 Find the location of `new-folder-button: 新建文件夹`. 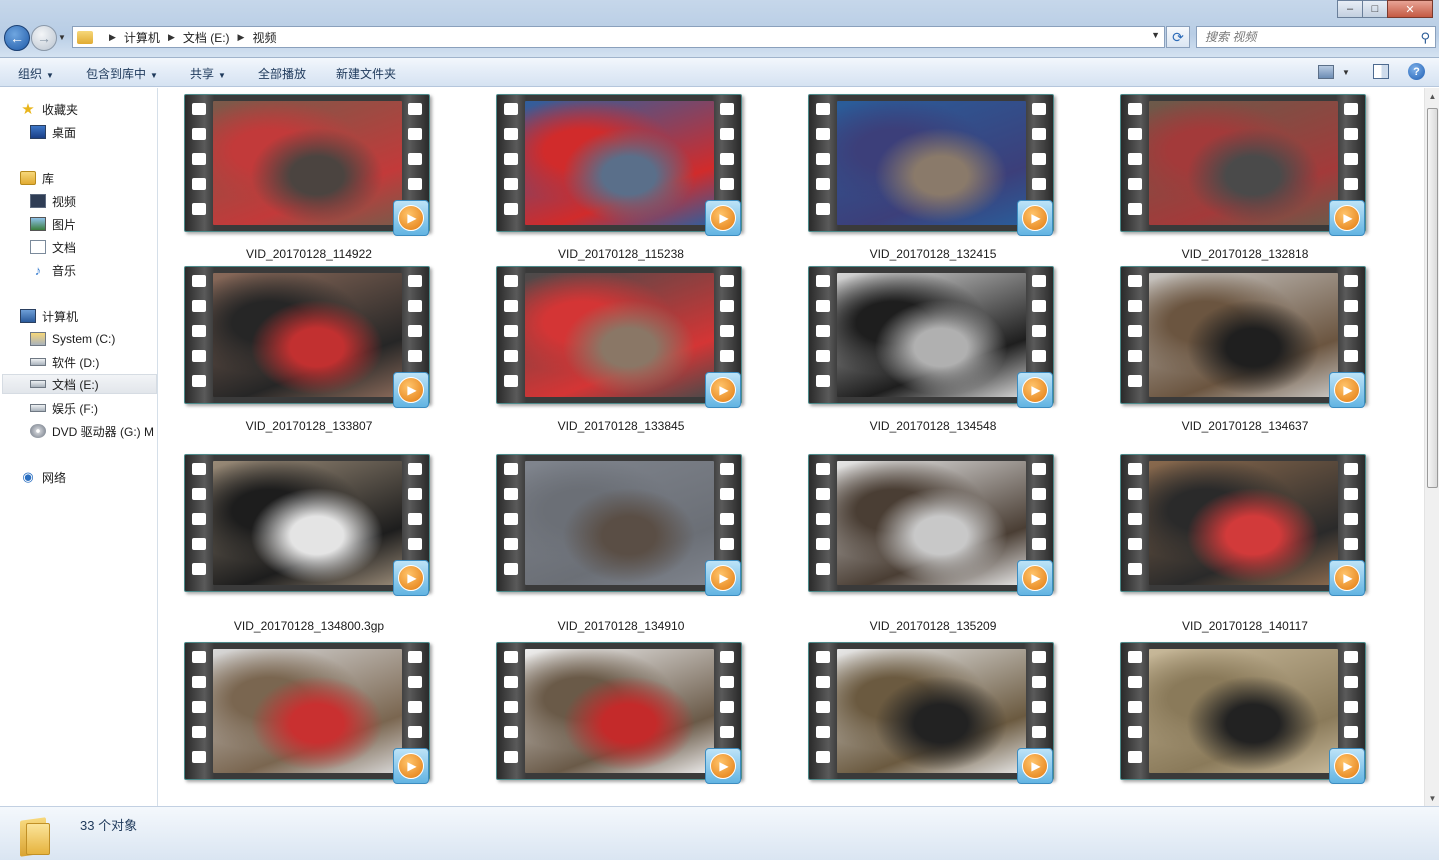

new-folder-button: 新建文件夹 is located at coordinates (366, 73).